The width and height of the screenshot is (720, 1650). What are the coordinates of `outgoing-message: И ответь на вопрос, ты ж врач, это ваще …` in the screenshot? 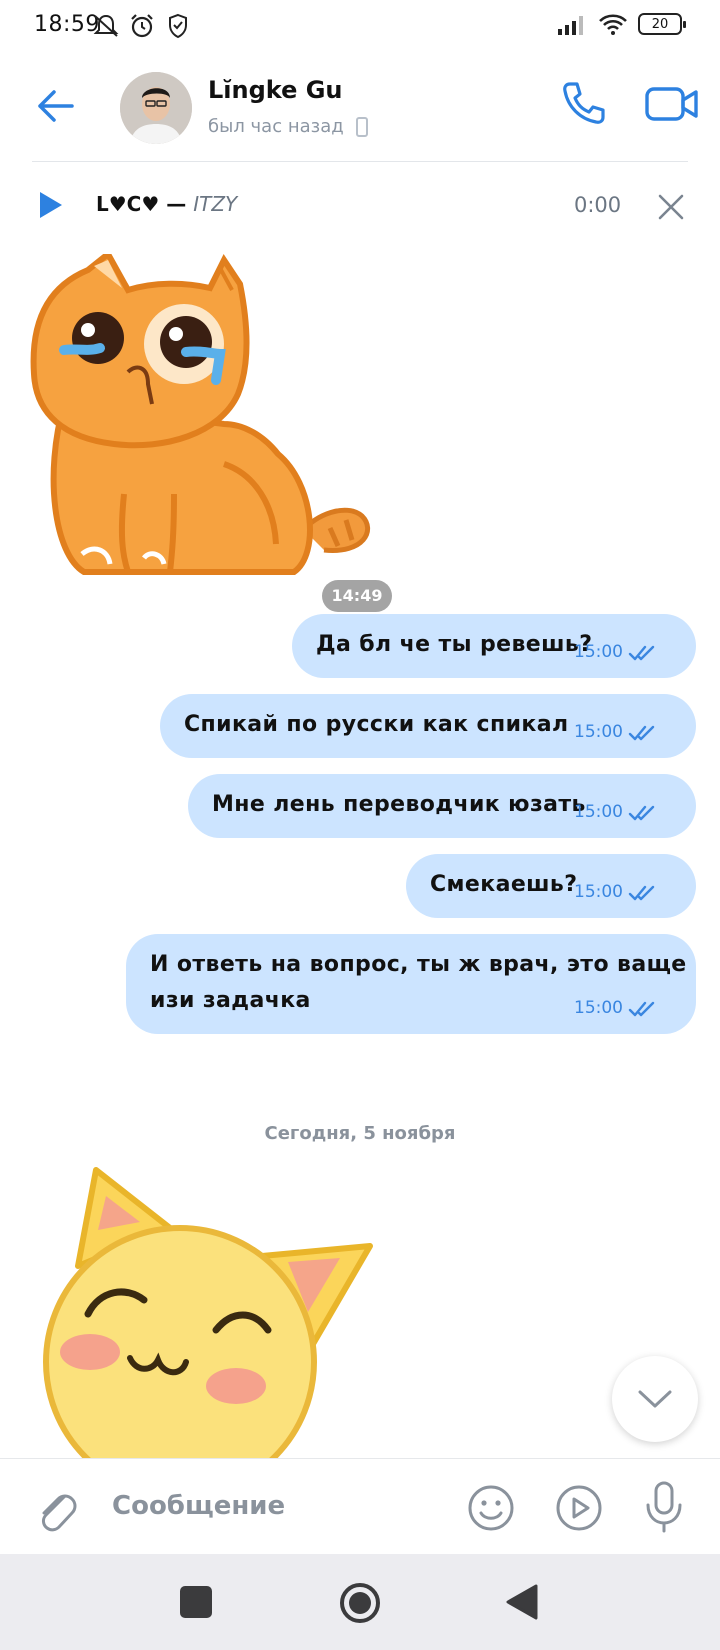 It's located at (411, 984).